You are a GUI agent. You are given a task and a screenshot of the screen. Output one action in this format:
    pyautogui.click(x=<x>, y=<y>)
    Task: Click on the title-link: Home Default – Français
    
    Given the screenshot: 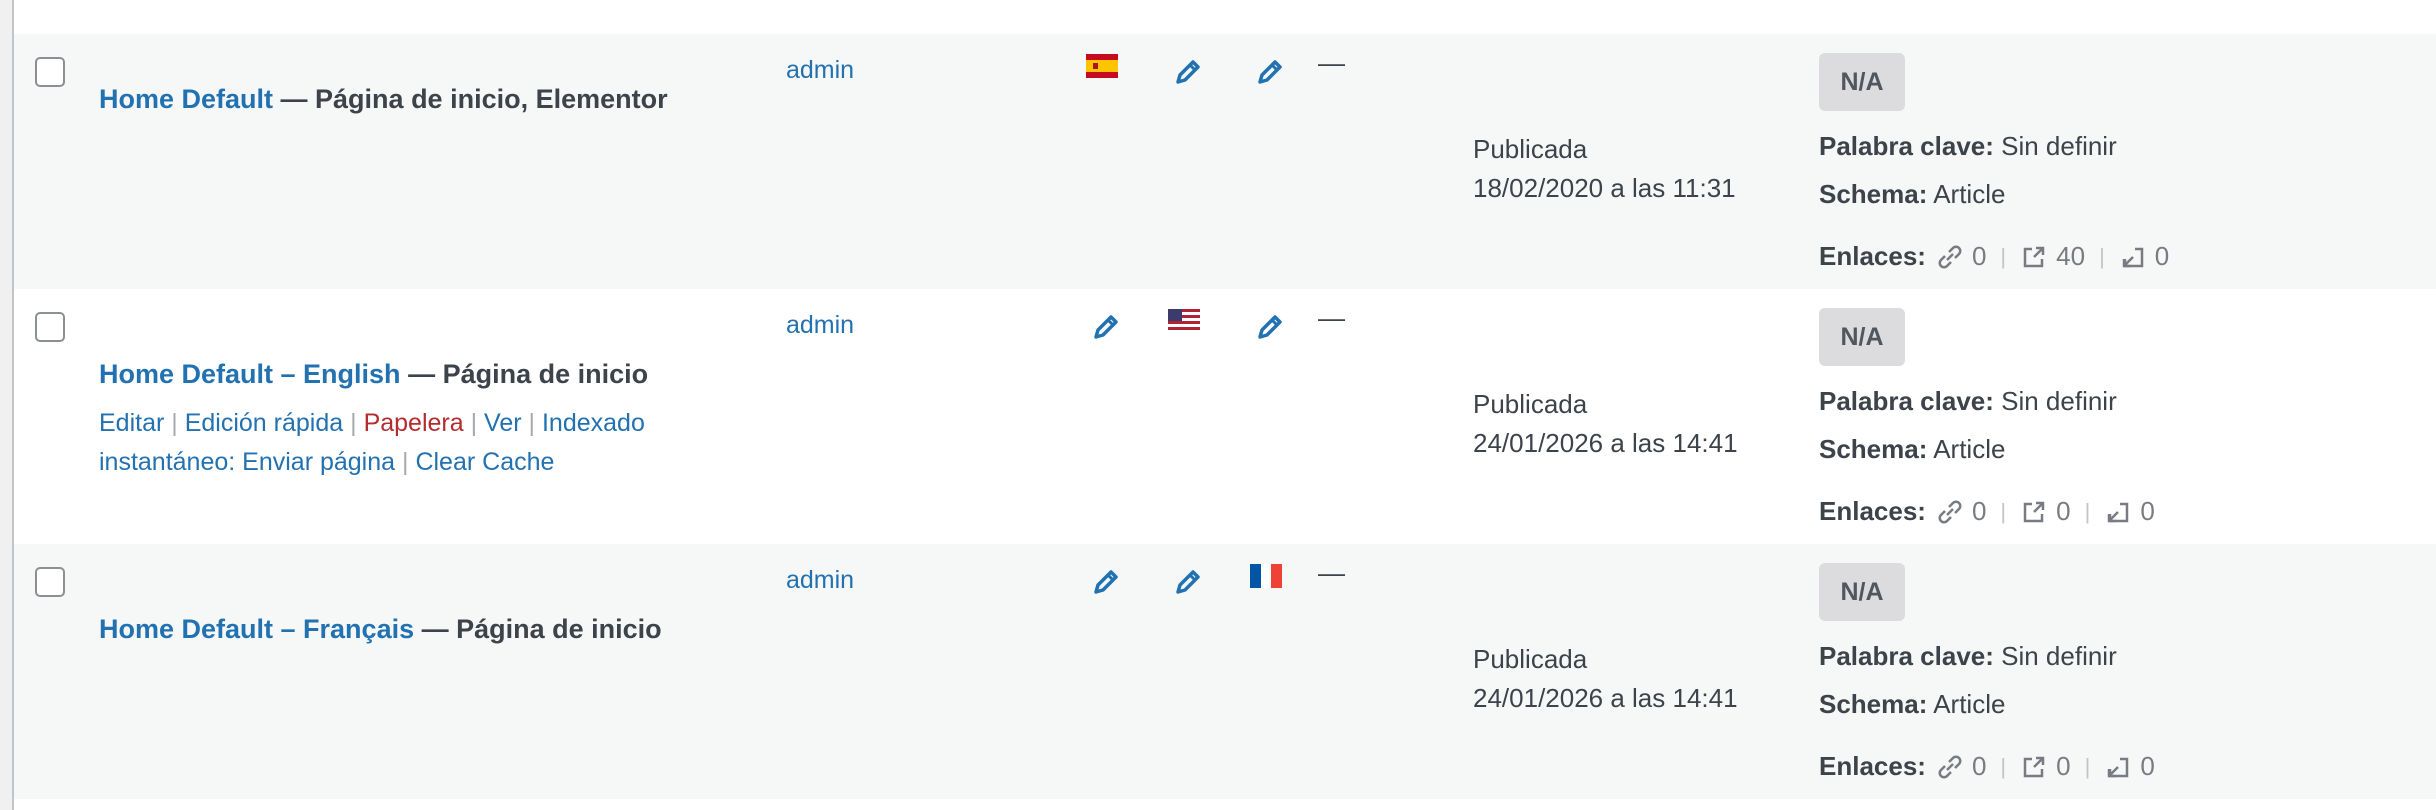 What is the action you would take?
    pyautogui.click(x=256, y=629)
    